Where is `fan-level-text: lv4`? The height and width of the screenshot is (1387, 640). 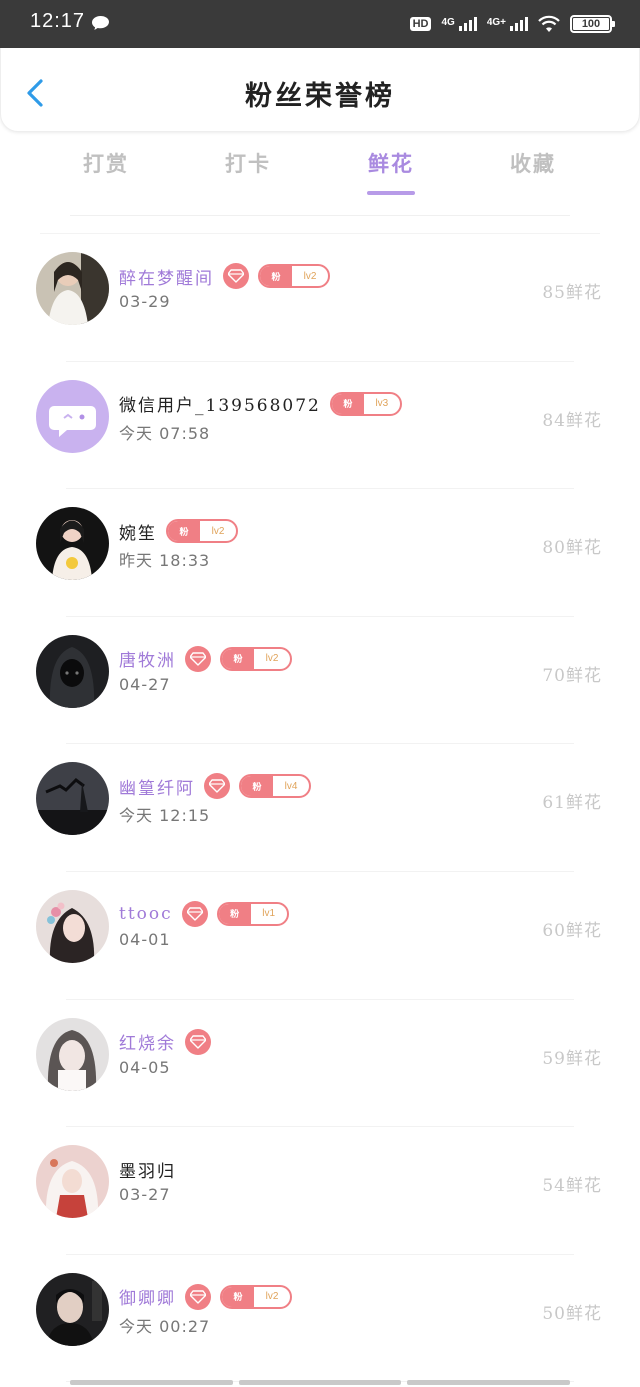
fan-level-text: lv4 is located at coordinates (291, 786).